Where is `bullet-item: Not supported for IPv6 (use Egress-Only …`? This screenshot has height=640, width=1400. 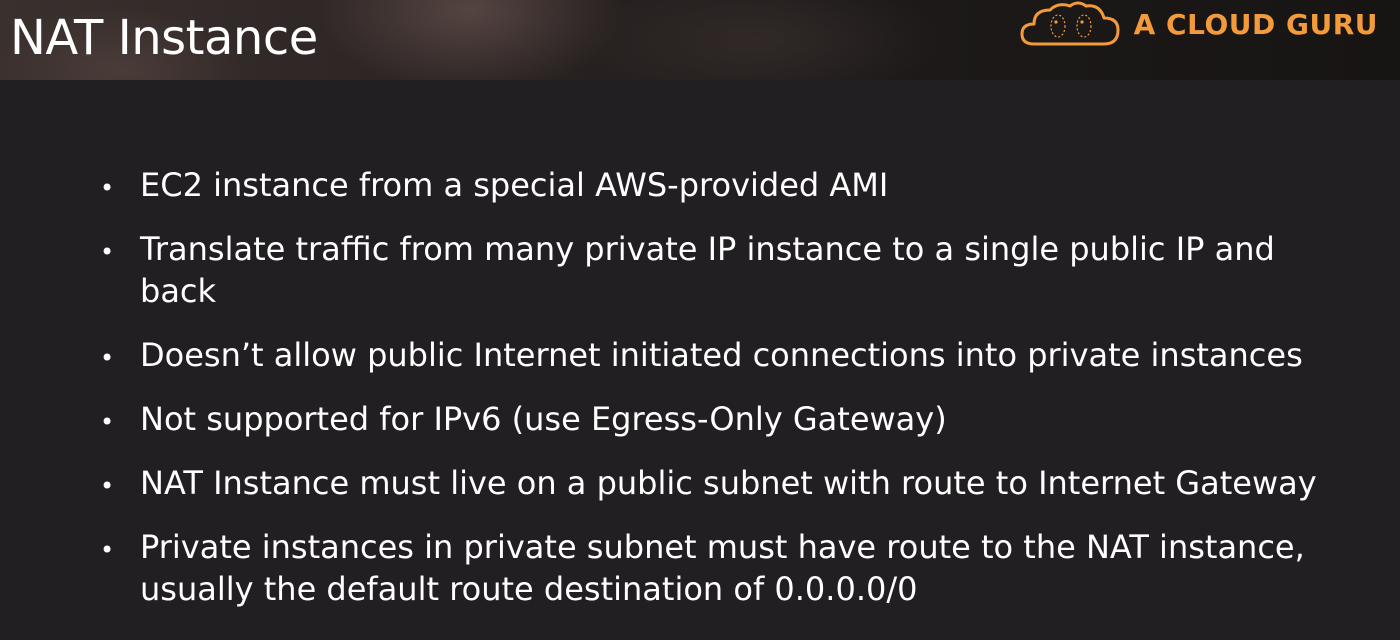
bullet-item: Not supported for IPv6 (use Egress-Only … is located at coordinates (720, 419).